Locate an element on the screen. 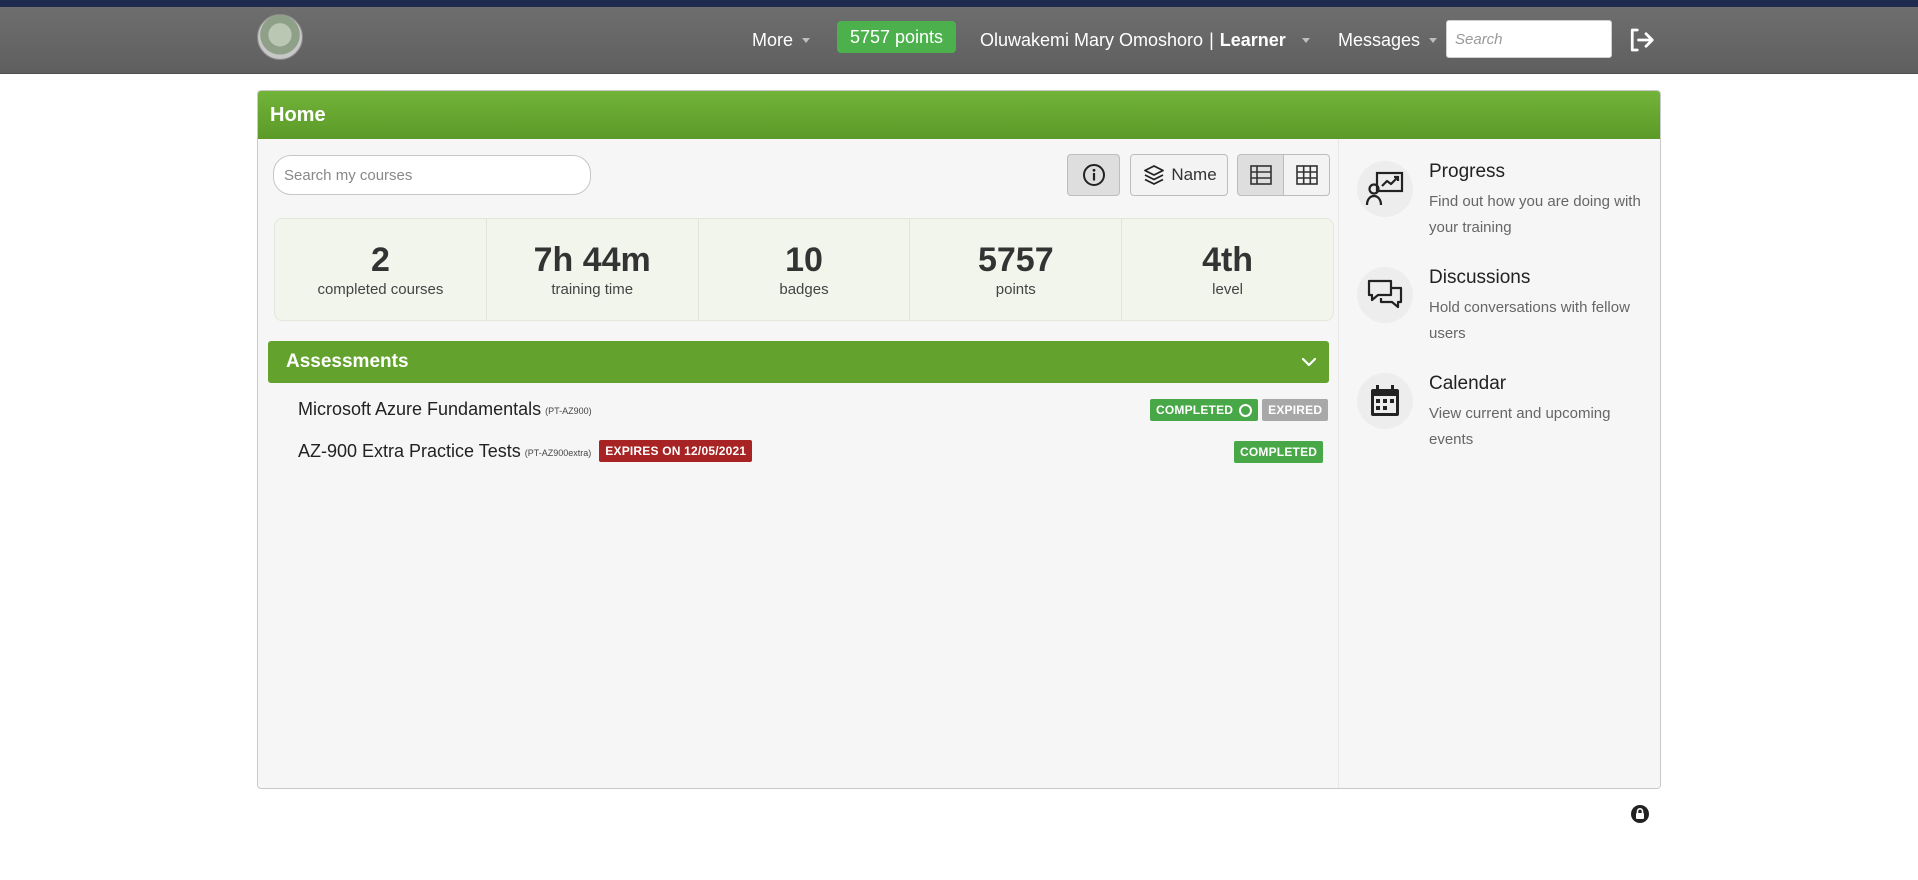  user-role: Learner is located at coordinates (1252, 39).